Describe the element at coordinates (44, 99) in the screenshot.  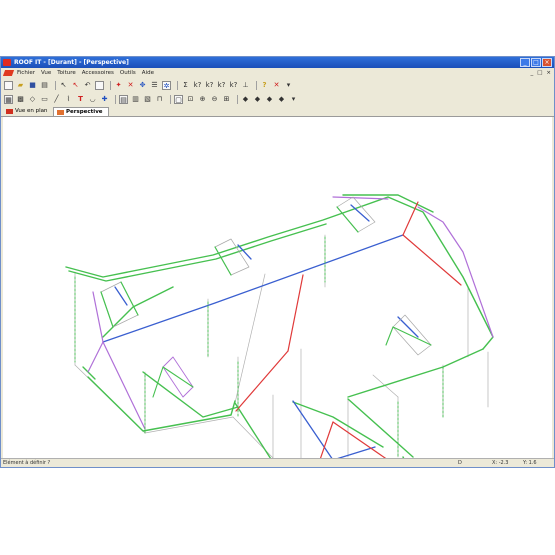
I see `rectangle-icon: ▭` at that location.